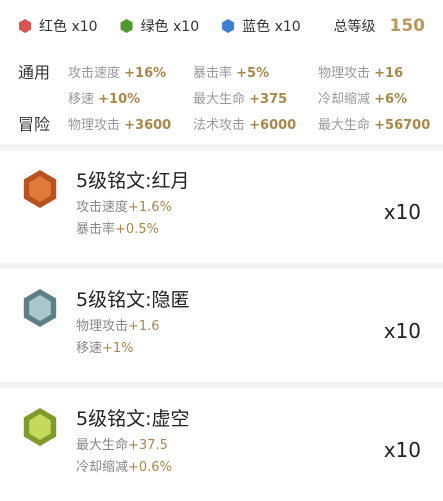 This screenshot has height=501, width=443. I want to click on rune-stat: 物理攻击+1.6, so click(118, 324).